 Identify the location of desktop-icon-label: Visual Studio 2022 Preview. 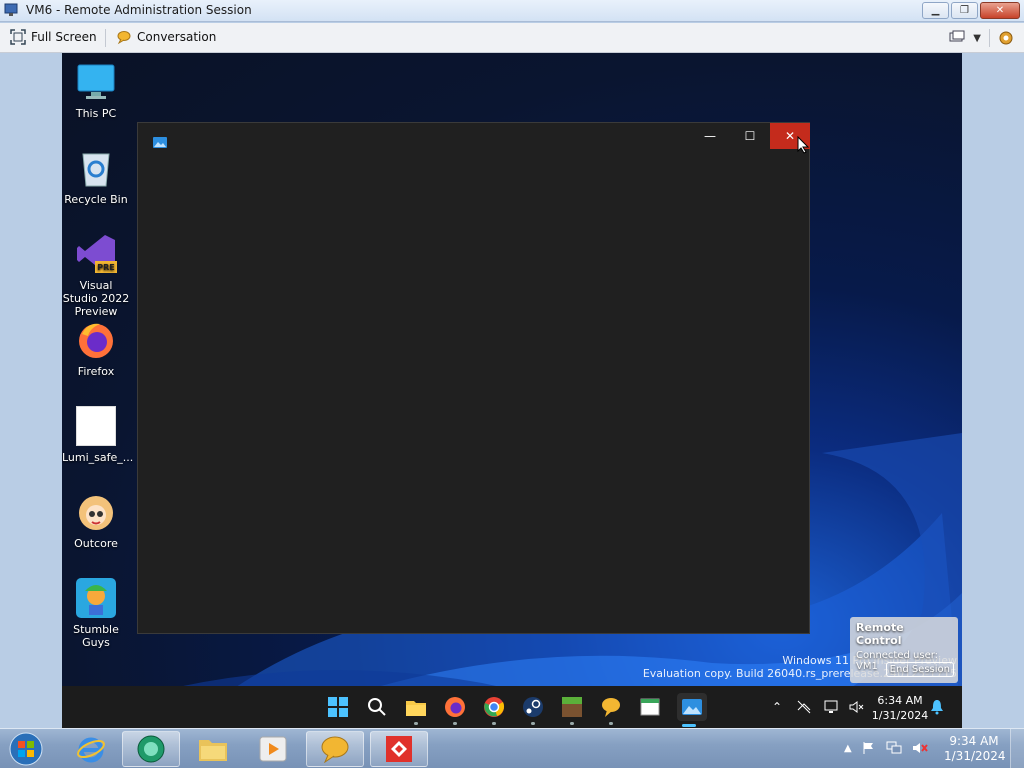
(96, 298).